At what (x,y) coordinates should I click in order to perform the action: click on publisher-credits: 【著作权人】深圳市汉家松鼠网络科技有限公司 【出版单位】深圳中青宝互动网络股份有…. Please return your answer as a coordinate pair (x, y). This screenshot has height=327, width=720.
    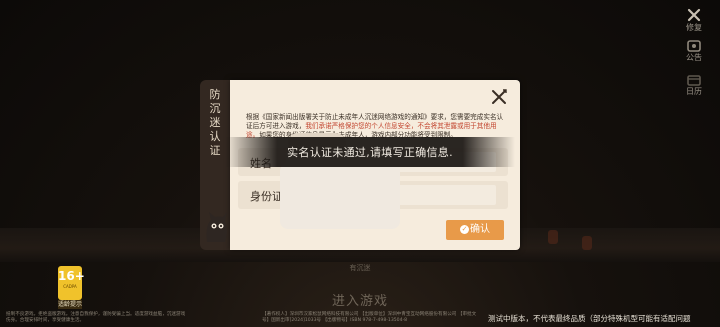
    Looking at the image, I should click on (369, 317).